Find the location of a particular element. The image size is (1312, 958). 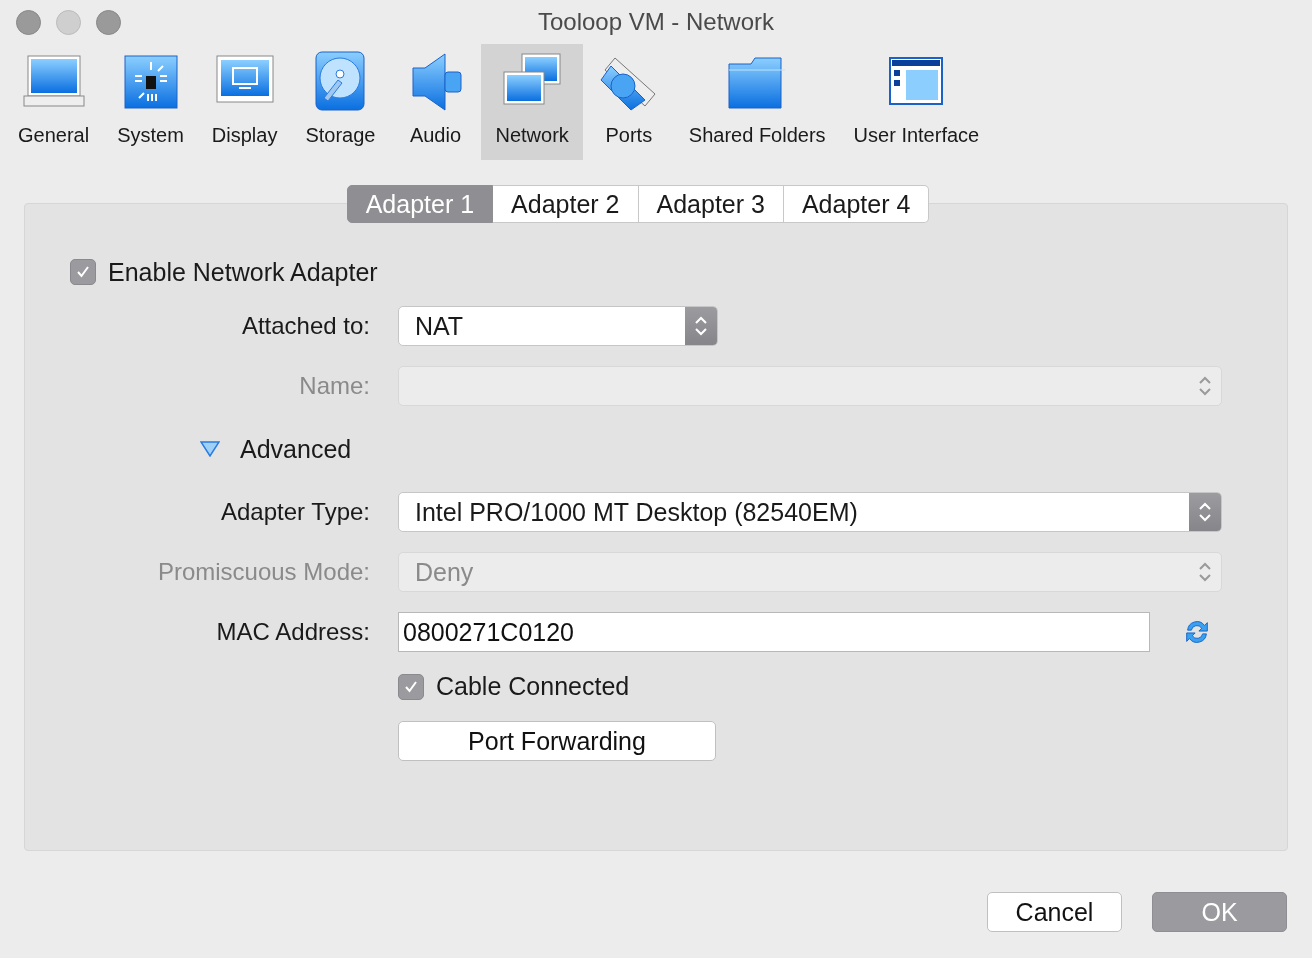

toolbar-item: General is located at coordinates (54, 102).